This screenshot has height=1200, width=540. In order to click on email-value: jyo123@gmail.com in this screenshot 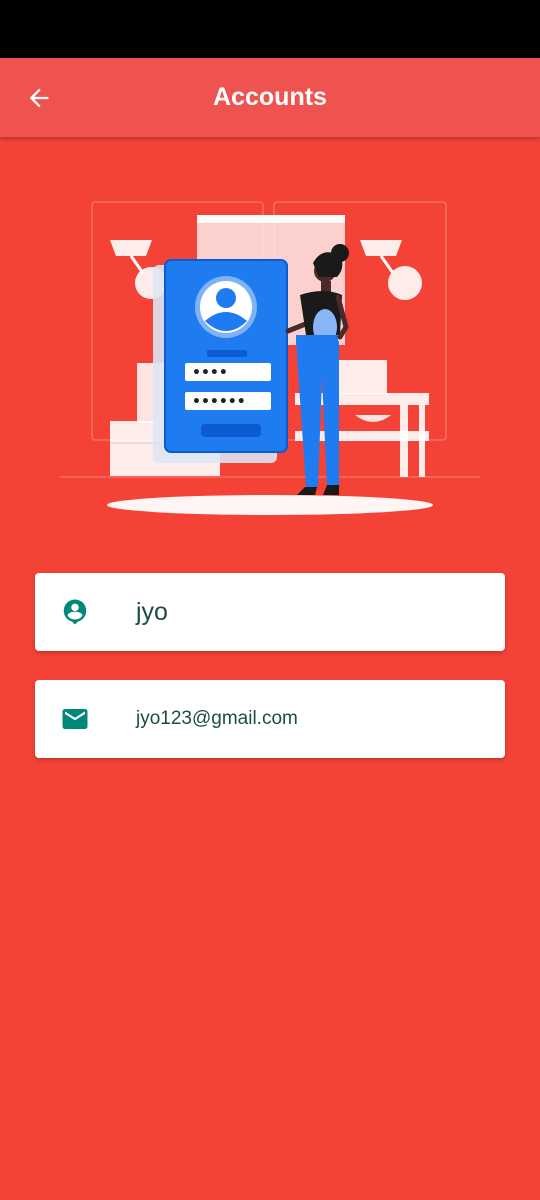, I will do `click(217, 718)`.